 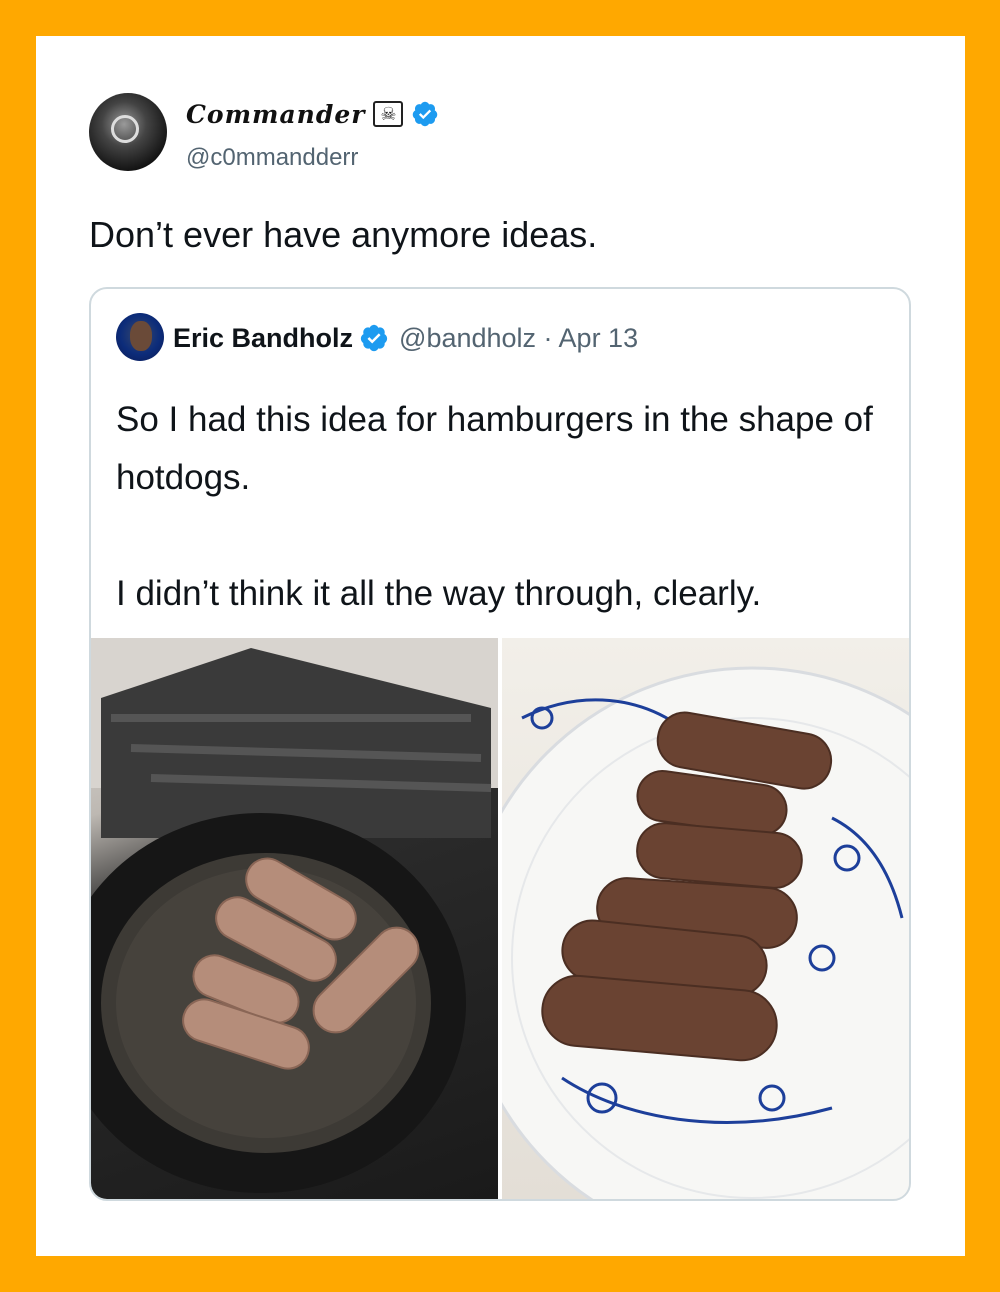 What do you see at coordinates (140, 337) in the screenshot?
I see `quoted-author-avatar` at bounding box center [140, 337].